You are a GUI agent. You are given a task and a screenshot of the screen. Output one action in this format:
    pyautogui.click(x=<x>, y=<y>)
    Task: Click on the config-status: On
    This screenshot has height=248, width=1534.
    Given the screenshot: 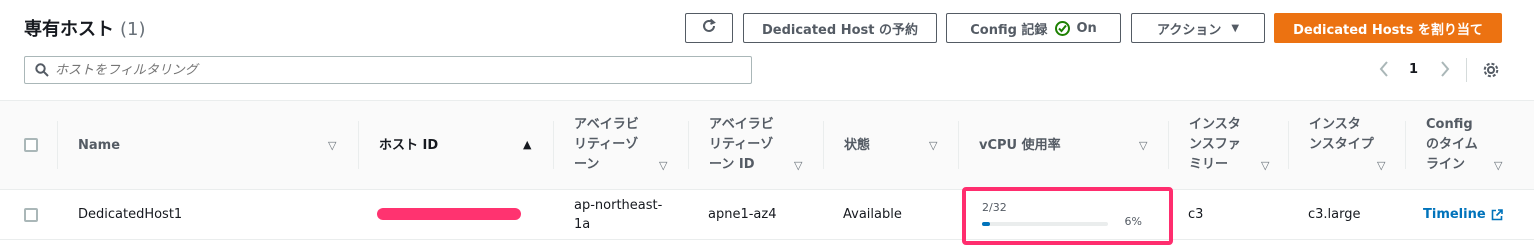 What is the action you would take?
    pyautogui.click(x=1076, y=28)
    